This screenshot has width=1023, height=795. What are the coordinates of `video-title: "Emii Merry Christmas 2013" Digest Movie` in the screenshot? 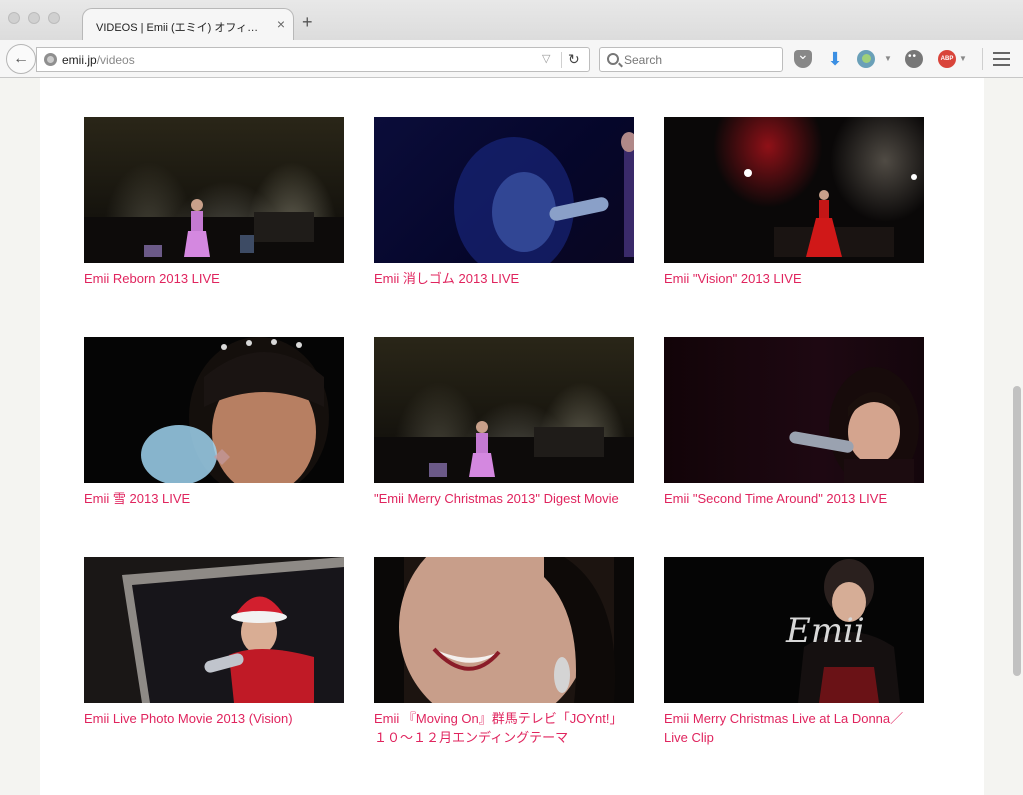 It's located at (504, 498).